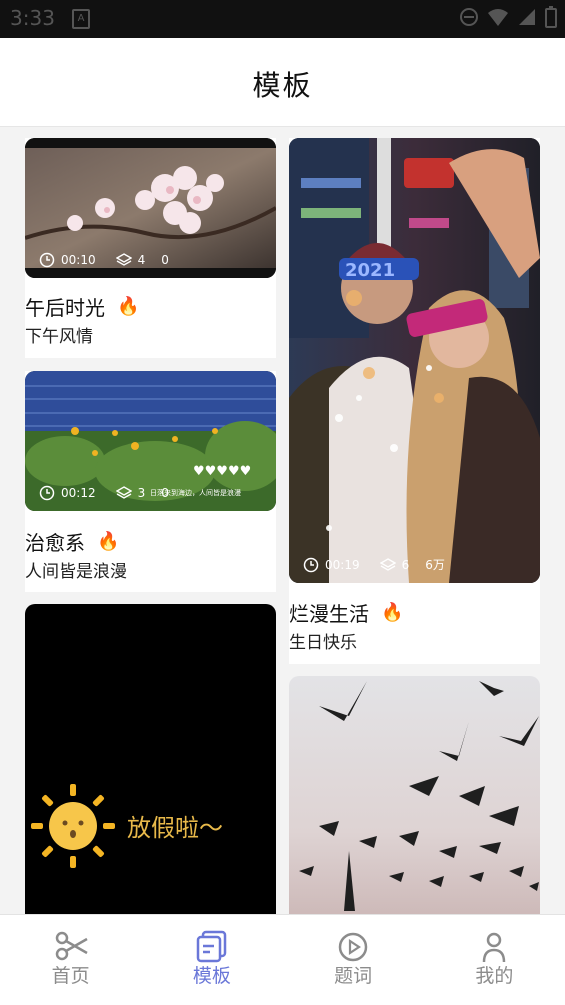 The image size is (565, 1005). Describe the element at coordinates (282, 85) in the screenshot. I see `page-title: 模板` at that location.